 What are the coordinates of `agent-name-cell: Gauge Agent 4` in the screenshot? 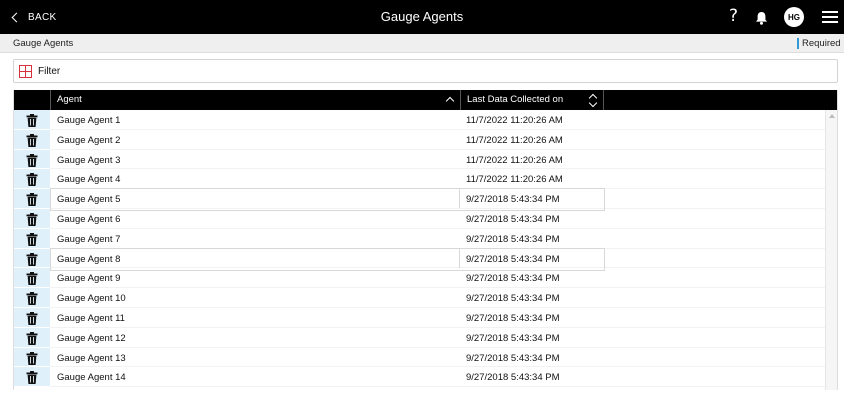 It's located at (89, 180).